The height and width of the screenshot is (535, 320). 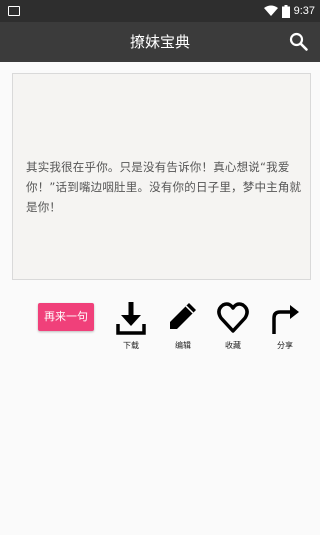 I want to click on status-bar: 9:37, so click(x=160, y=11).